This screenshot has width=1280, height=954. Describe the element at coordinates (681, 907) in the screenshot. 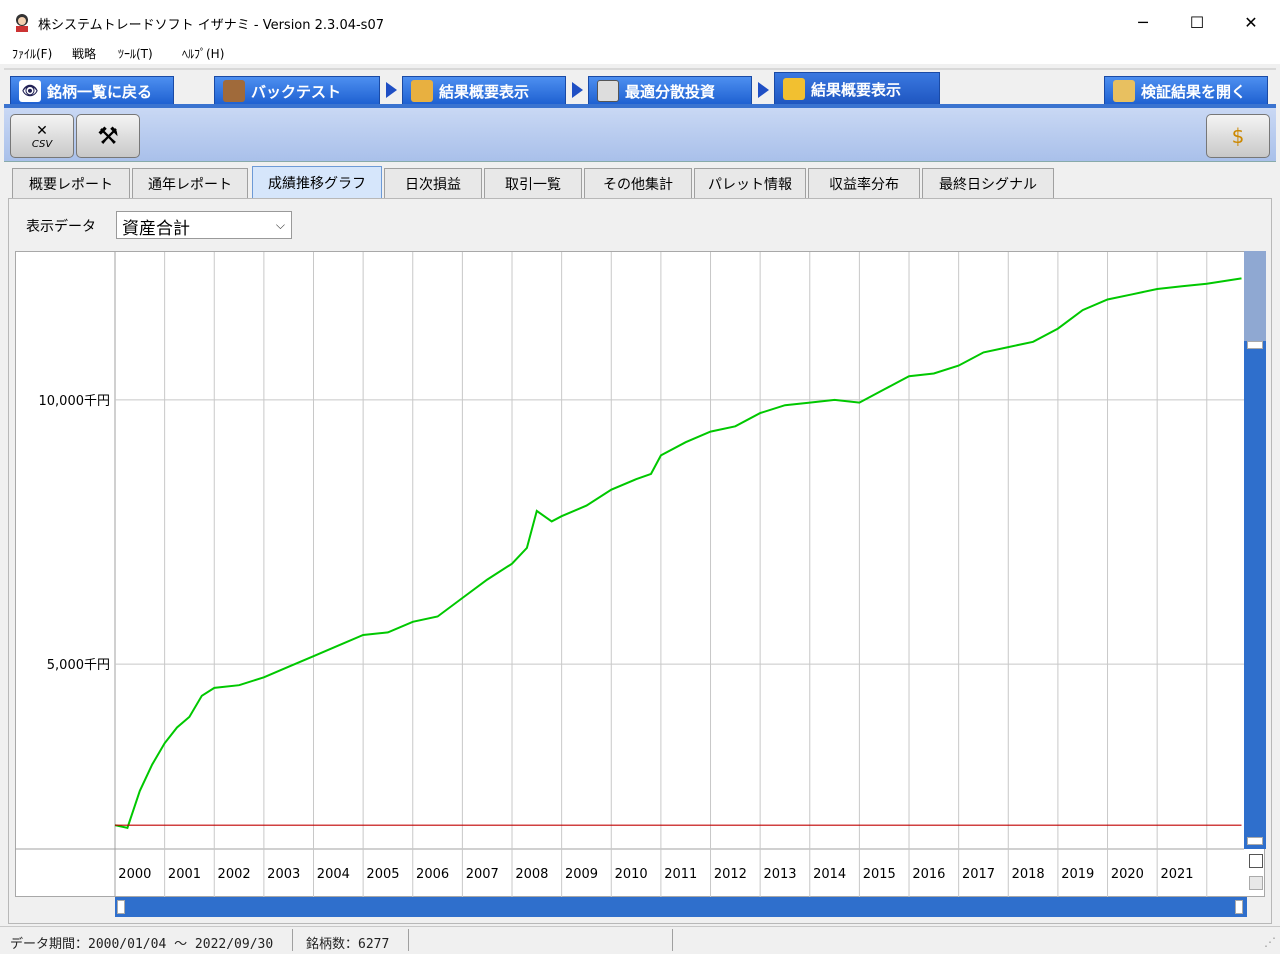

I see `horizontal-scrollbar` at that location.